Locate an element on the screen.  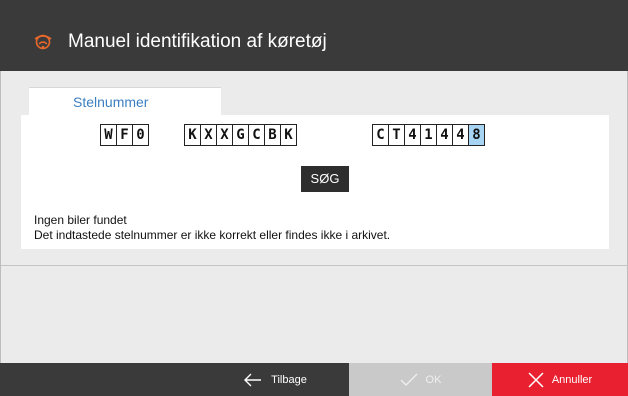
vin-char-cell: 0 is located at coordinates (140, 135).